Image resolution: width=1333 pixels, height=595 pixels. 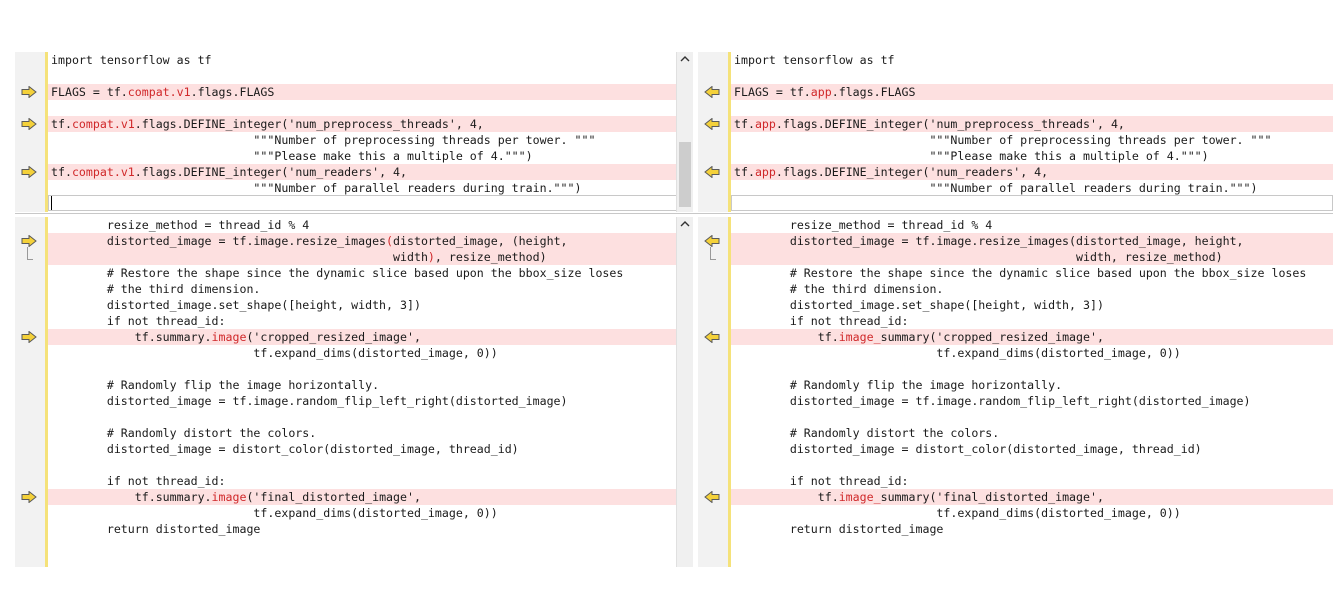 I want to click on left-top-scrollbar, so click(x=684, y=132).